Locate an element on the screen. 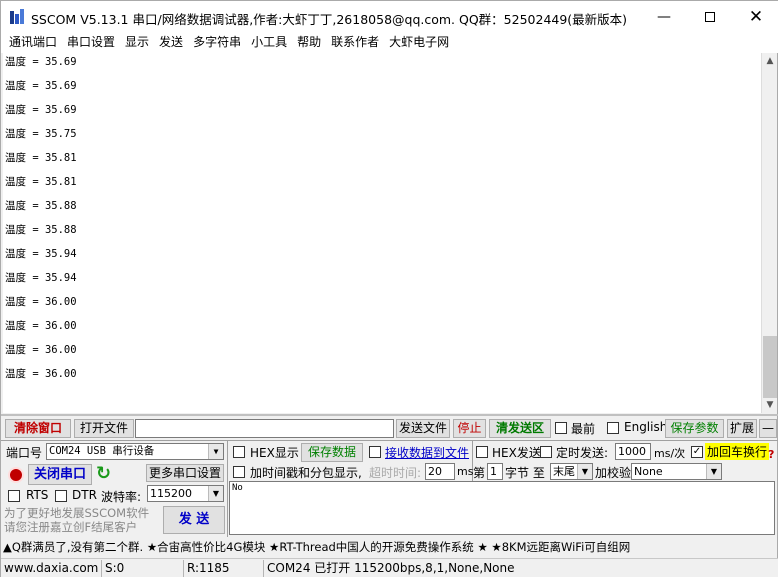 The width and height of the screenshot is (778, 577). scroll-down-icon: ▼ is located at coordinates (770, 405).